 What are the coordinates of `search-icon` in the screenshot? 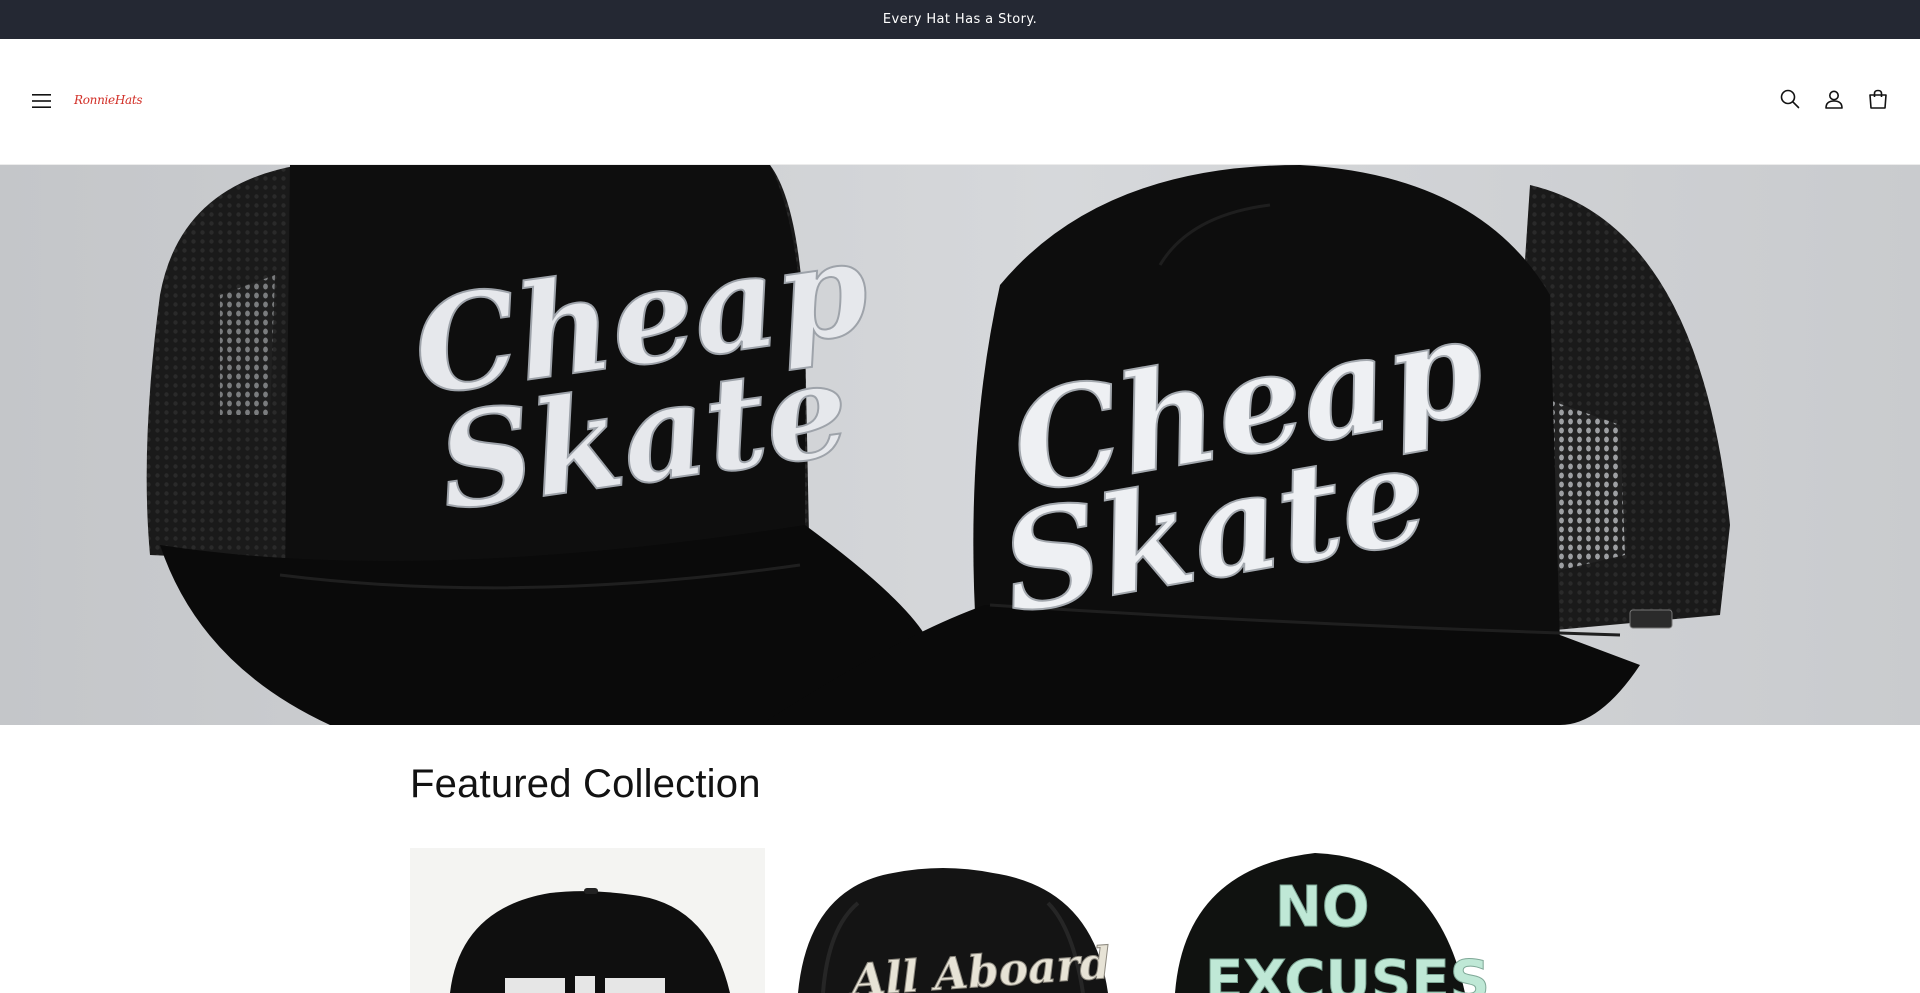 It's located at (1790, 99).